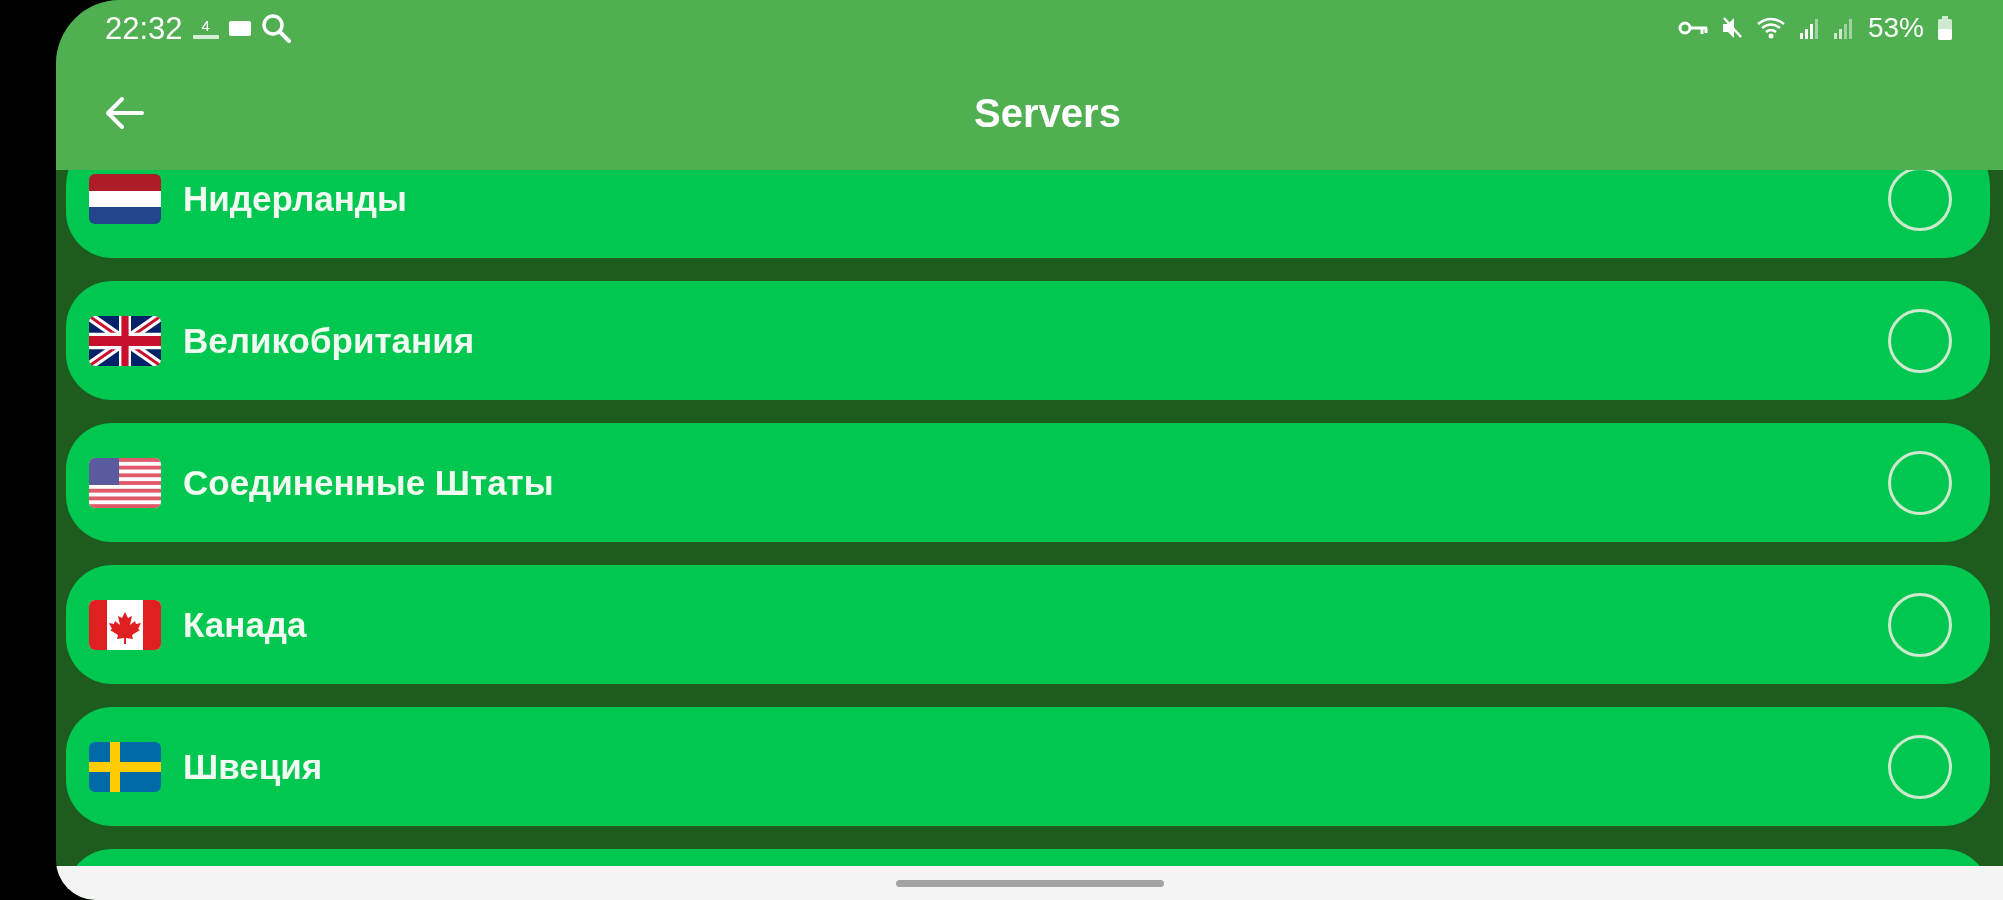 The image size is (2003, 900). I want to click on united-kingdom-flag-icon, so click(125, 340).